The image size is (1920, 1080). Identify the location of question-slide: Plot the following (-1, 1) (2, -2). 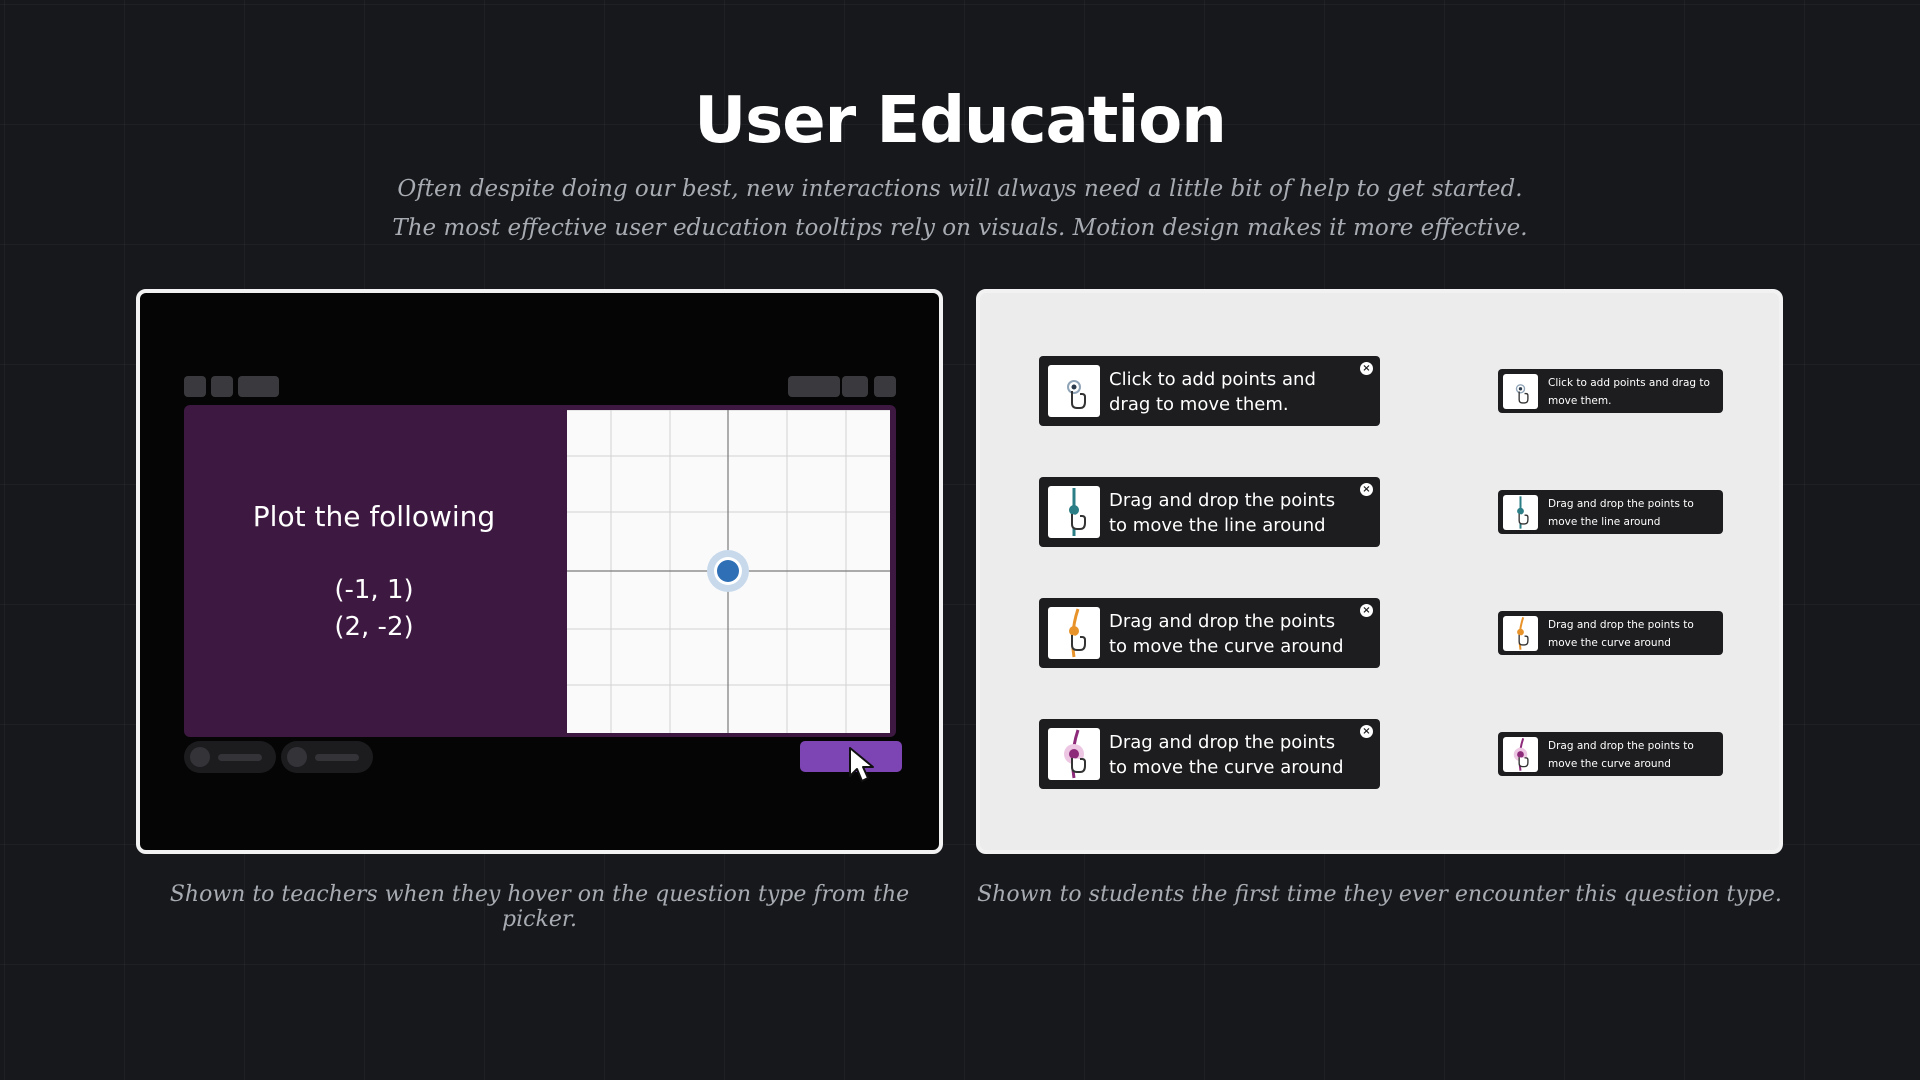
(540, 571).